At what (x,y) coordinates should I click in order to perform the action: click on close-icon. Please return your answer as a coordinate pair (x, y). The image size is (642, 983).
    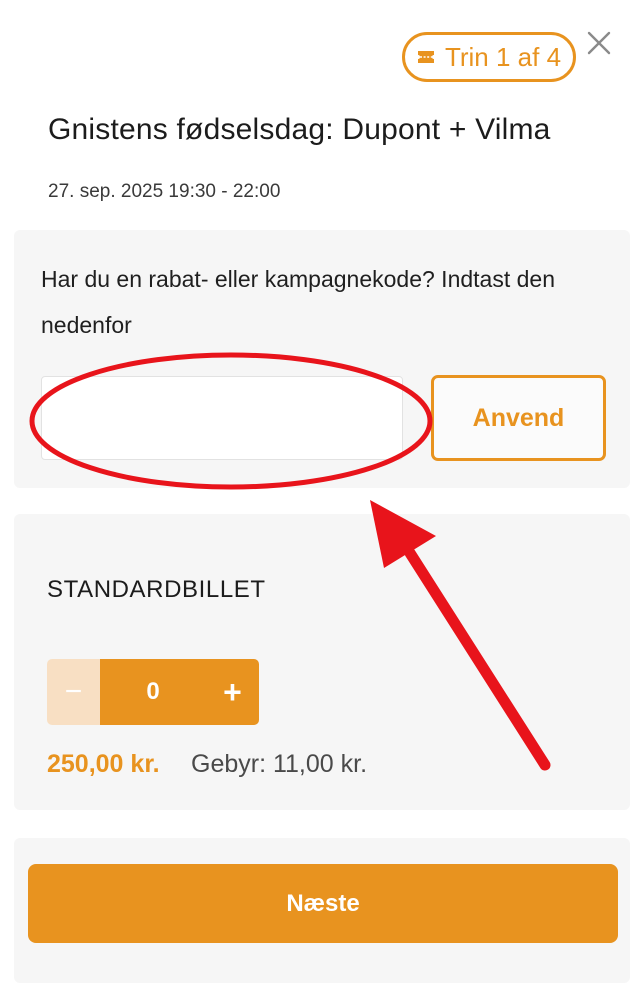
    Looking at the image, I should click on (599, 43).